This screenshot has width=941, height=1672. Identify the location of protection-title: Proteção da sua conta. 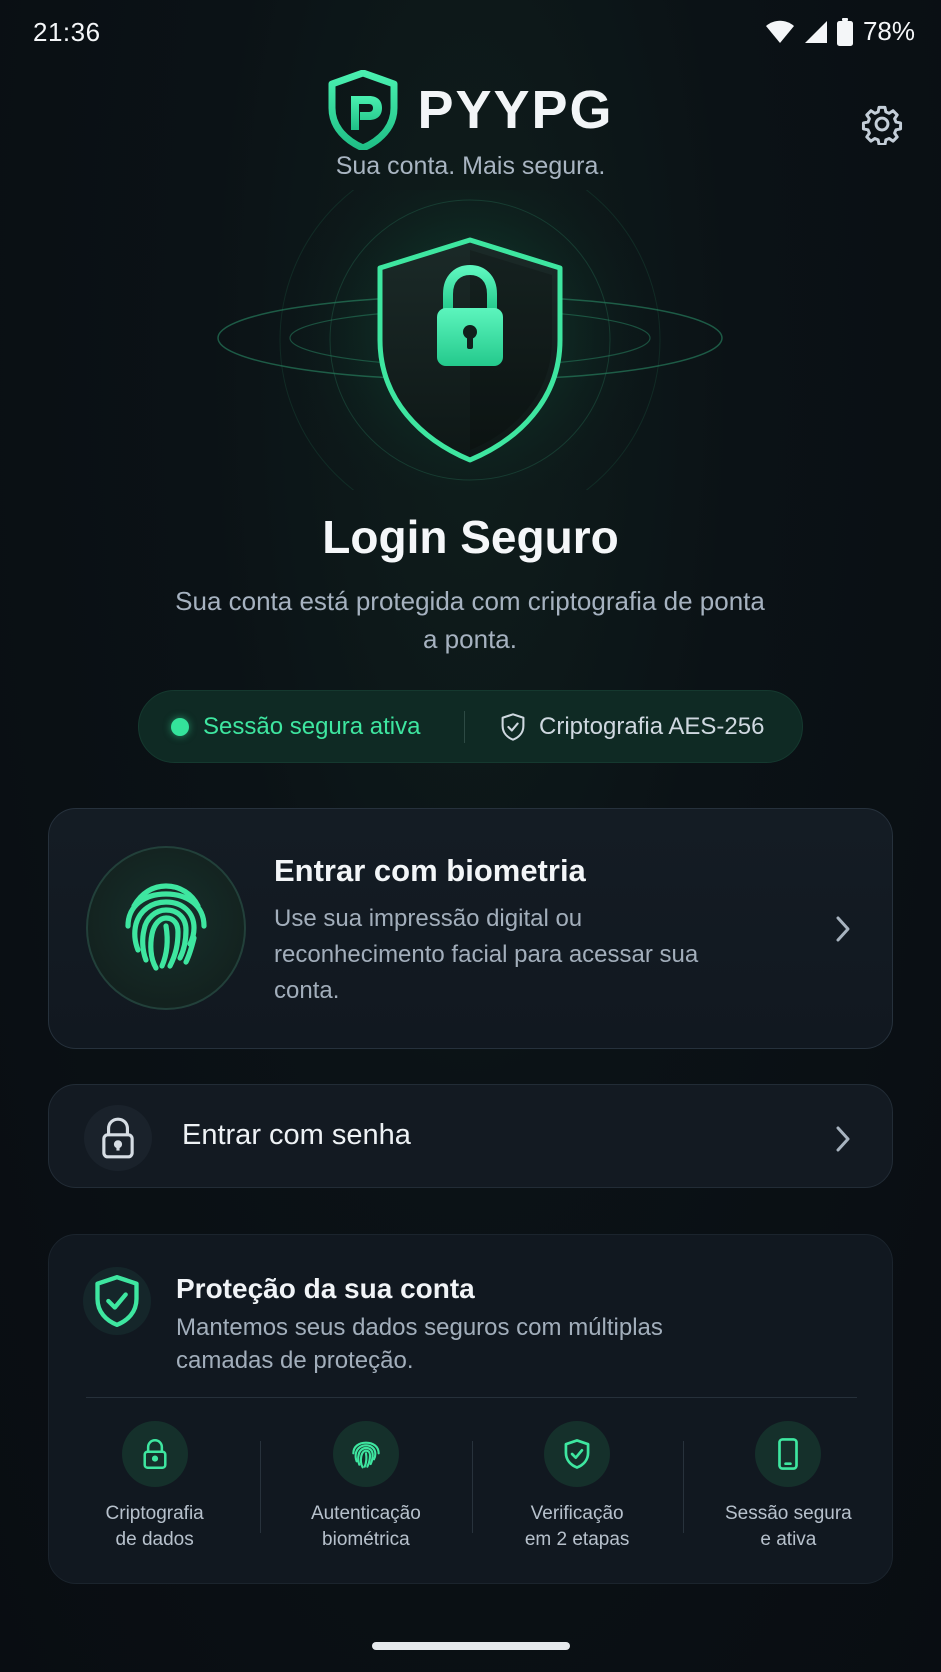
(325, 1288).